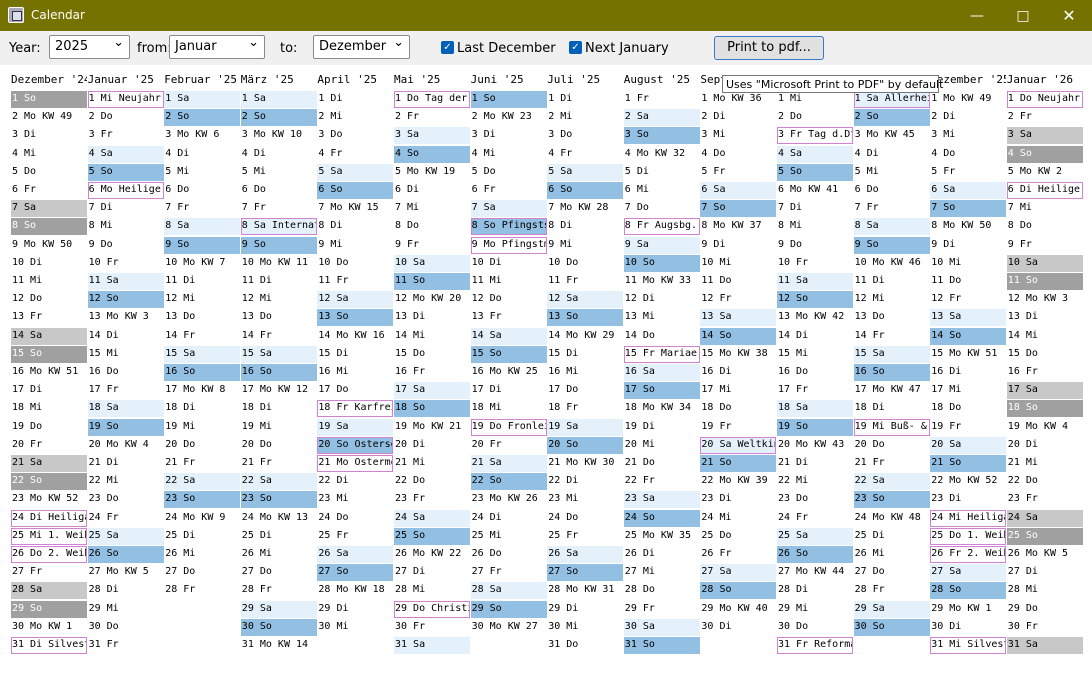 The width and height of the screenshot is (1092, 678). I want to click on day-cell: 18 Do, so click(968, 408).